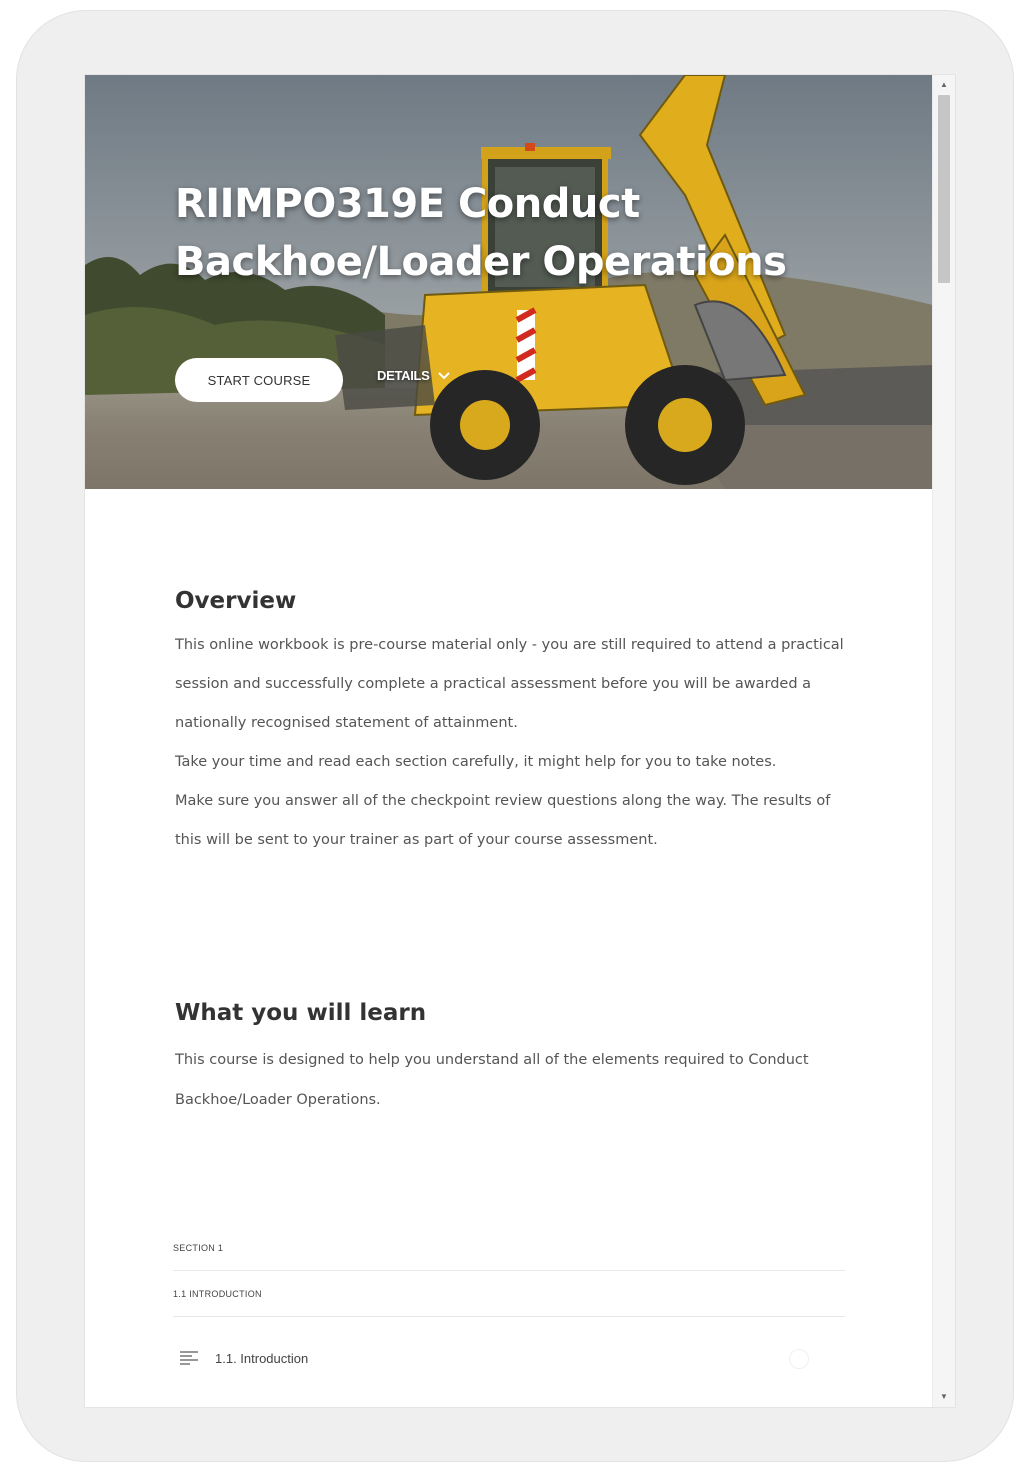 The height and width of the screenshot is (1466, 1016). I want to click on scroll-down-arrow-icon: ▼, so click(944, 1397).